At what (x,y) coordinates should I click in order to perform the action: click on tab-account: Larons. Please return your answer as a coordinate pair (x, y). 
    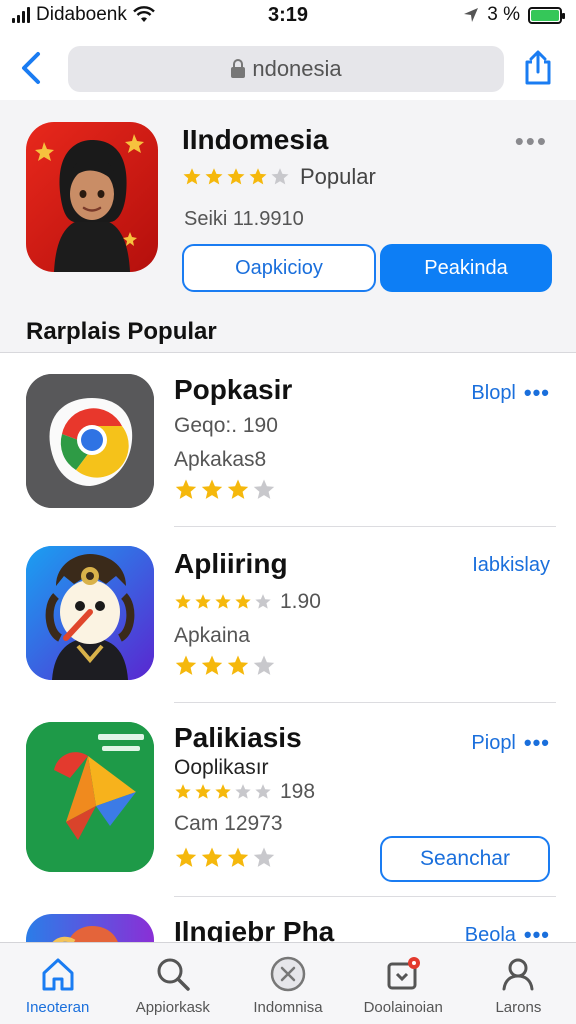
    Looking at the image, I should click on (518, 983).